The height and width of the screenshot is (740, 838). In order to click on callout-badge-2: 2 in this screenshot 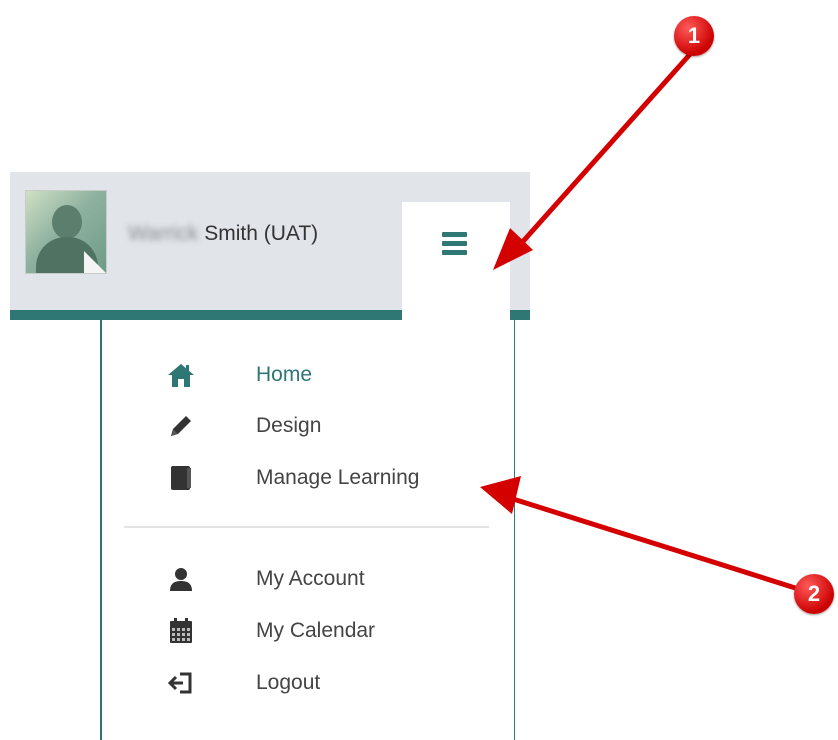, I will do `click(814, 594)`.